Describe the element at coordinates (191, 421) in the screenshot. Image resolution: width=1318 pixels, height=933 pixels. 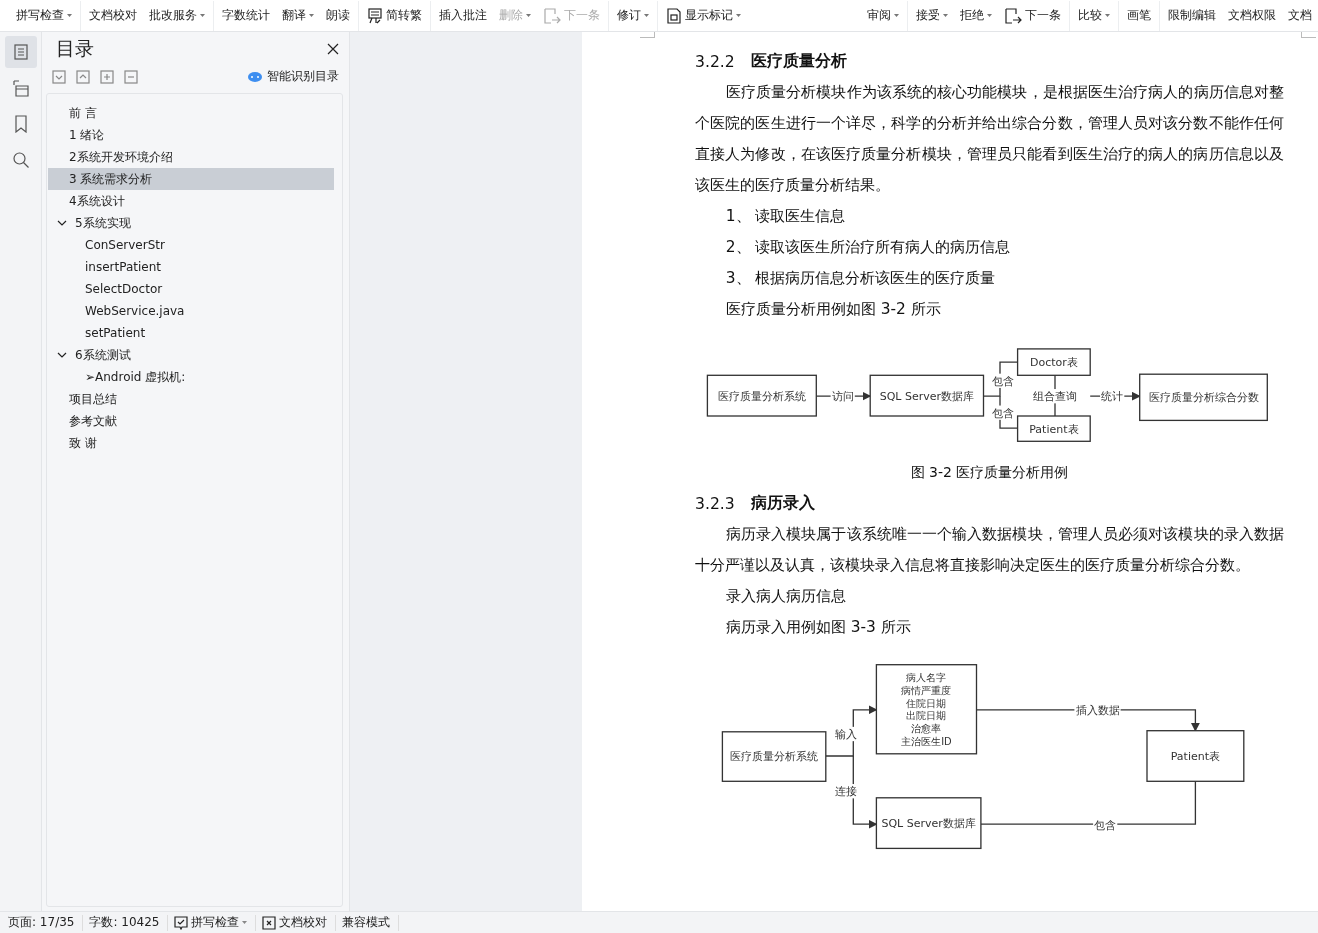
I see `toc-item: 参考文献` at that location.